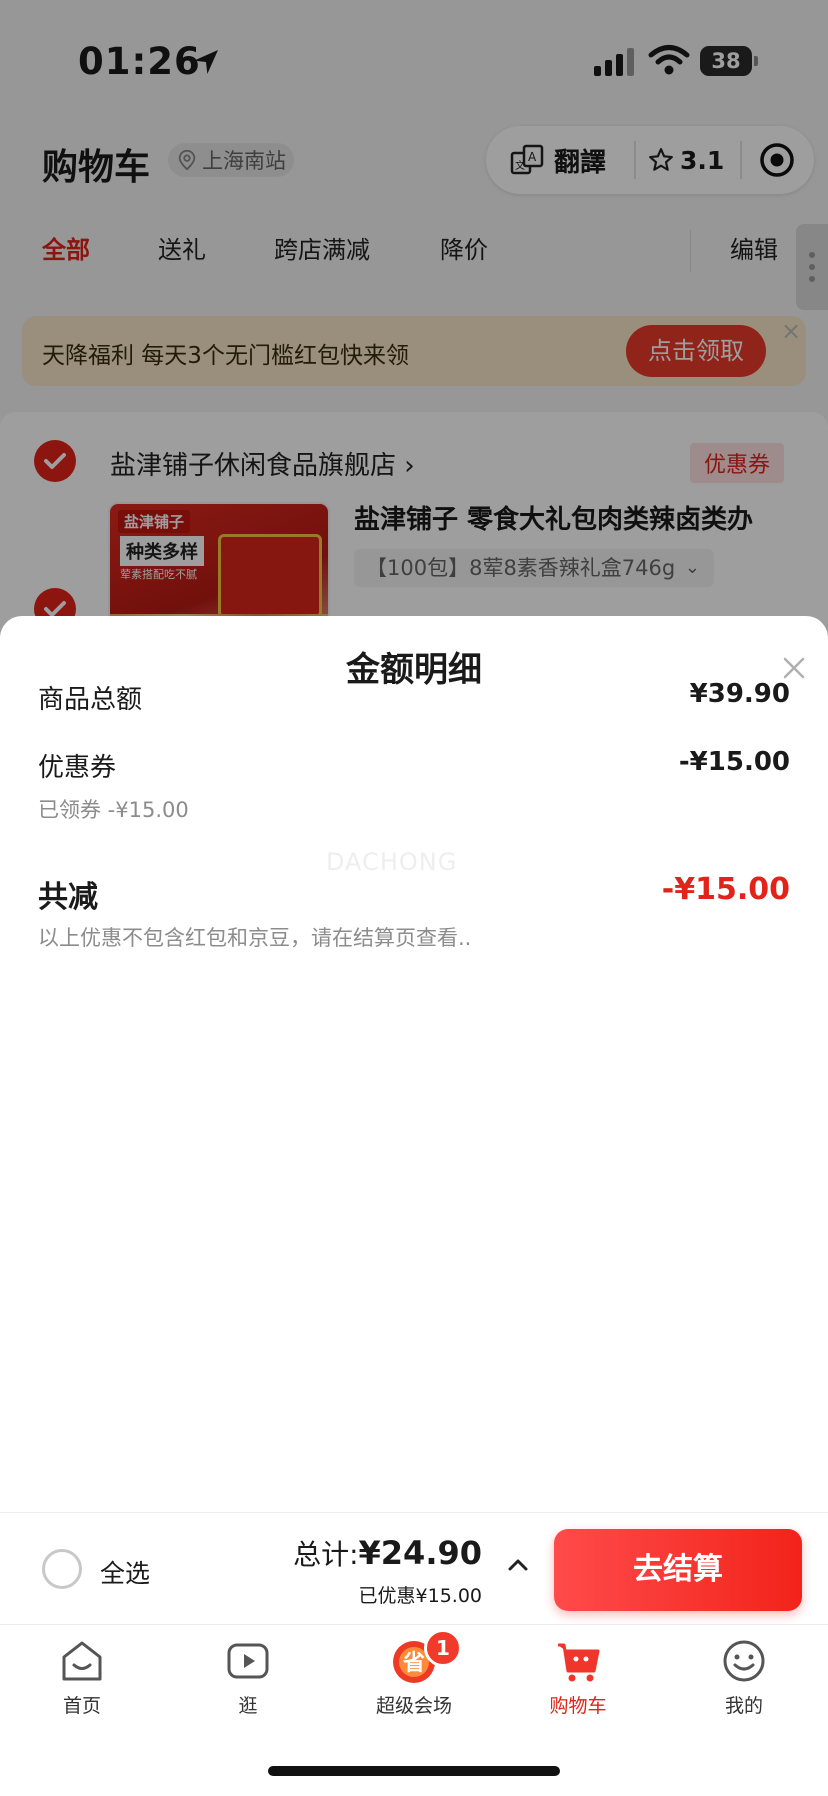 Image resolution: width=828 pixels, height=1796 pixels. I want to click on chevron-up-icon, so click(518, 1565).